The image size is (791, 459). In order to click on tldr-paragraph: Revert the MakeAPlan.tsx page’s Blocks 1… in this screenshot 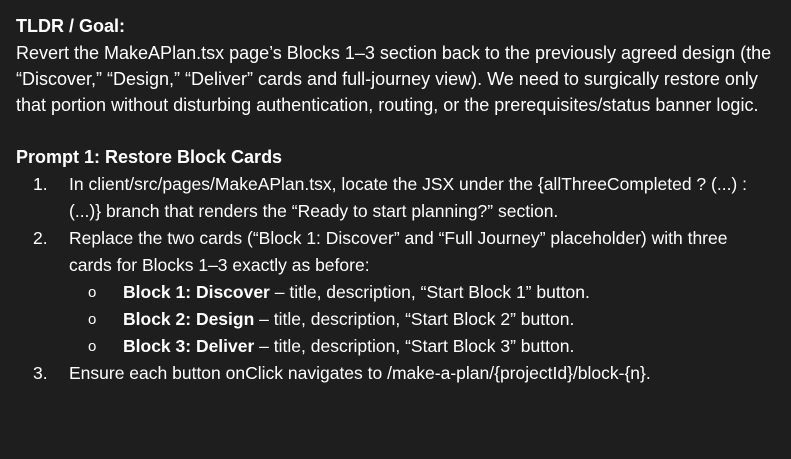, I will do `click(394, 79)`.